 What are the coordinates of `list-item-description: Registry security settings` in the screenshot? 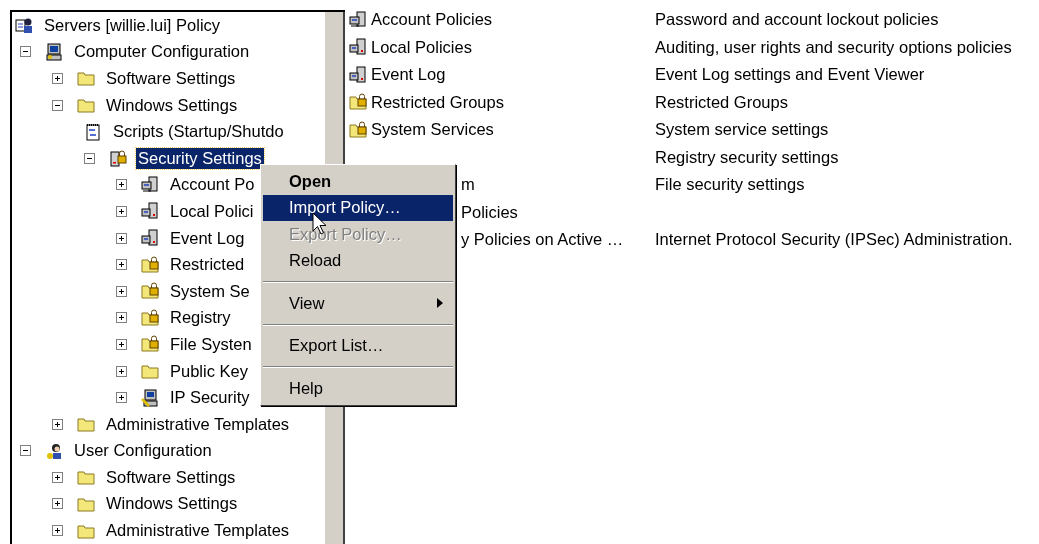 It's located at (747, 157).